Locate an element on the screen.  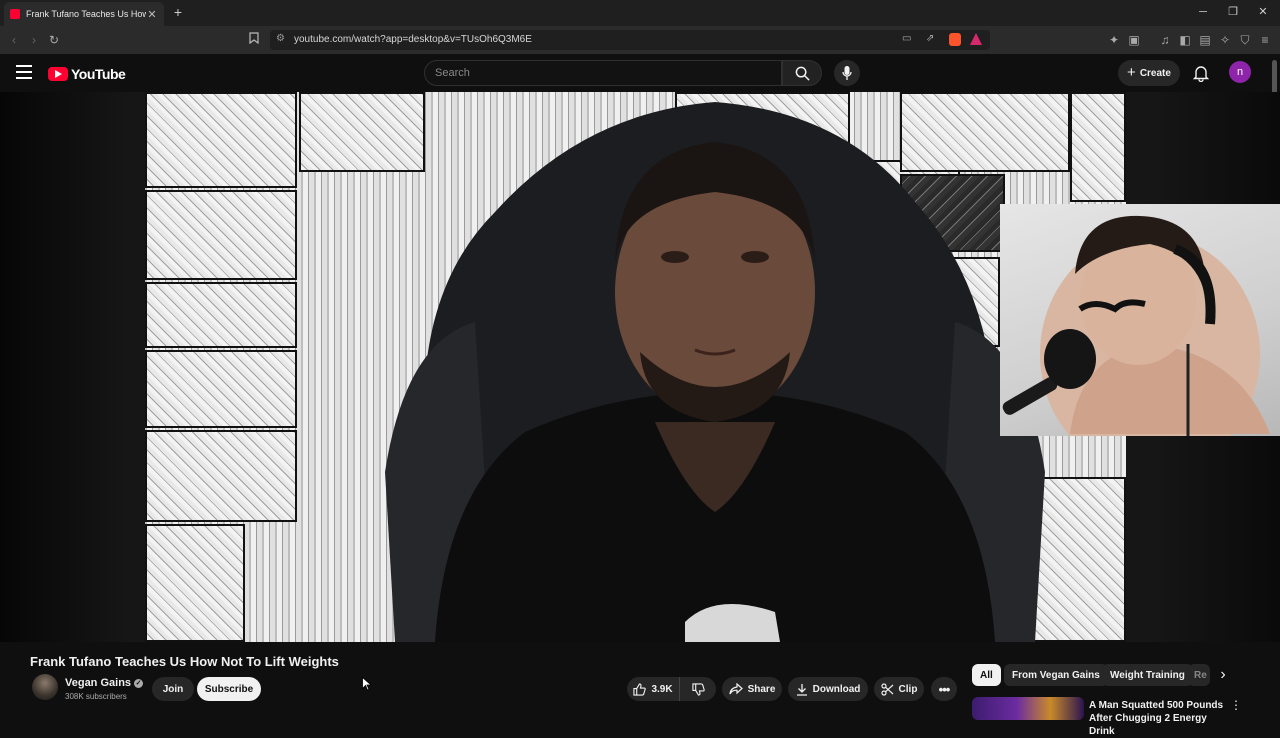
subscribe-label: Subscribe is located at coordinates (229, 689).